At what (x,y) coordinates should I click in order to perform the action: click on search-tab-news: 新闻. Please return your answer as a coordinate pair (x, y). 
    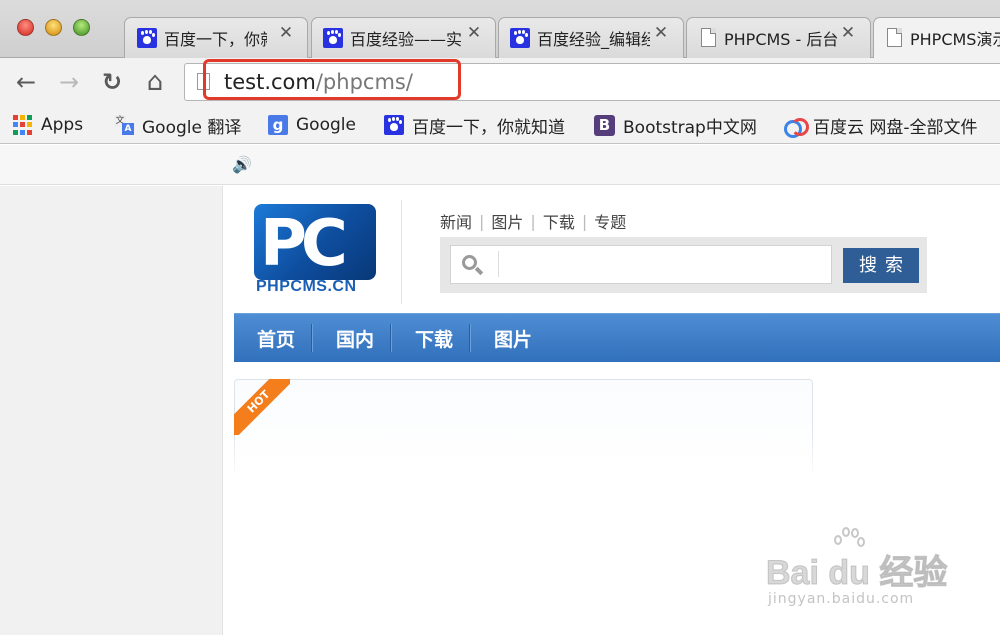
    Looking at the image, I should click on (456, 221).